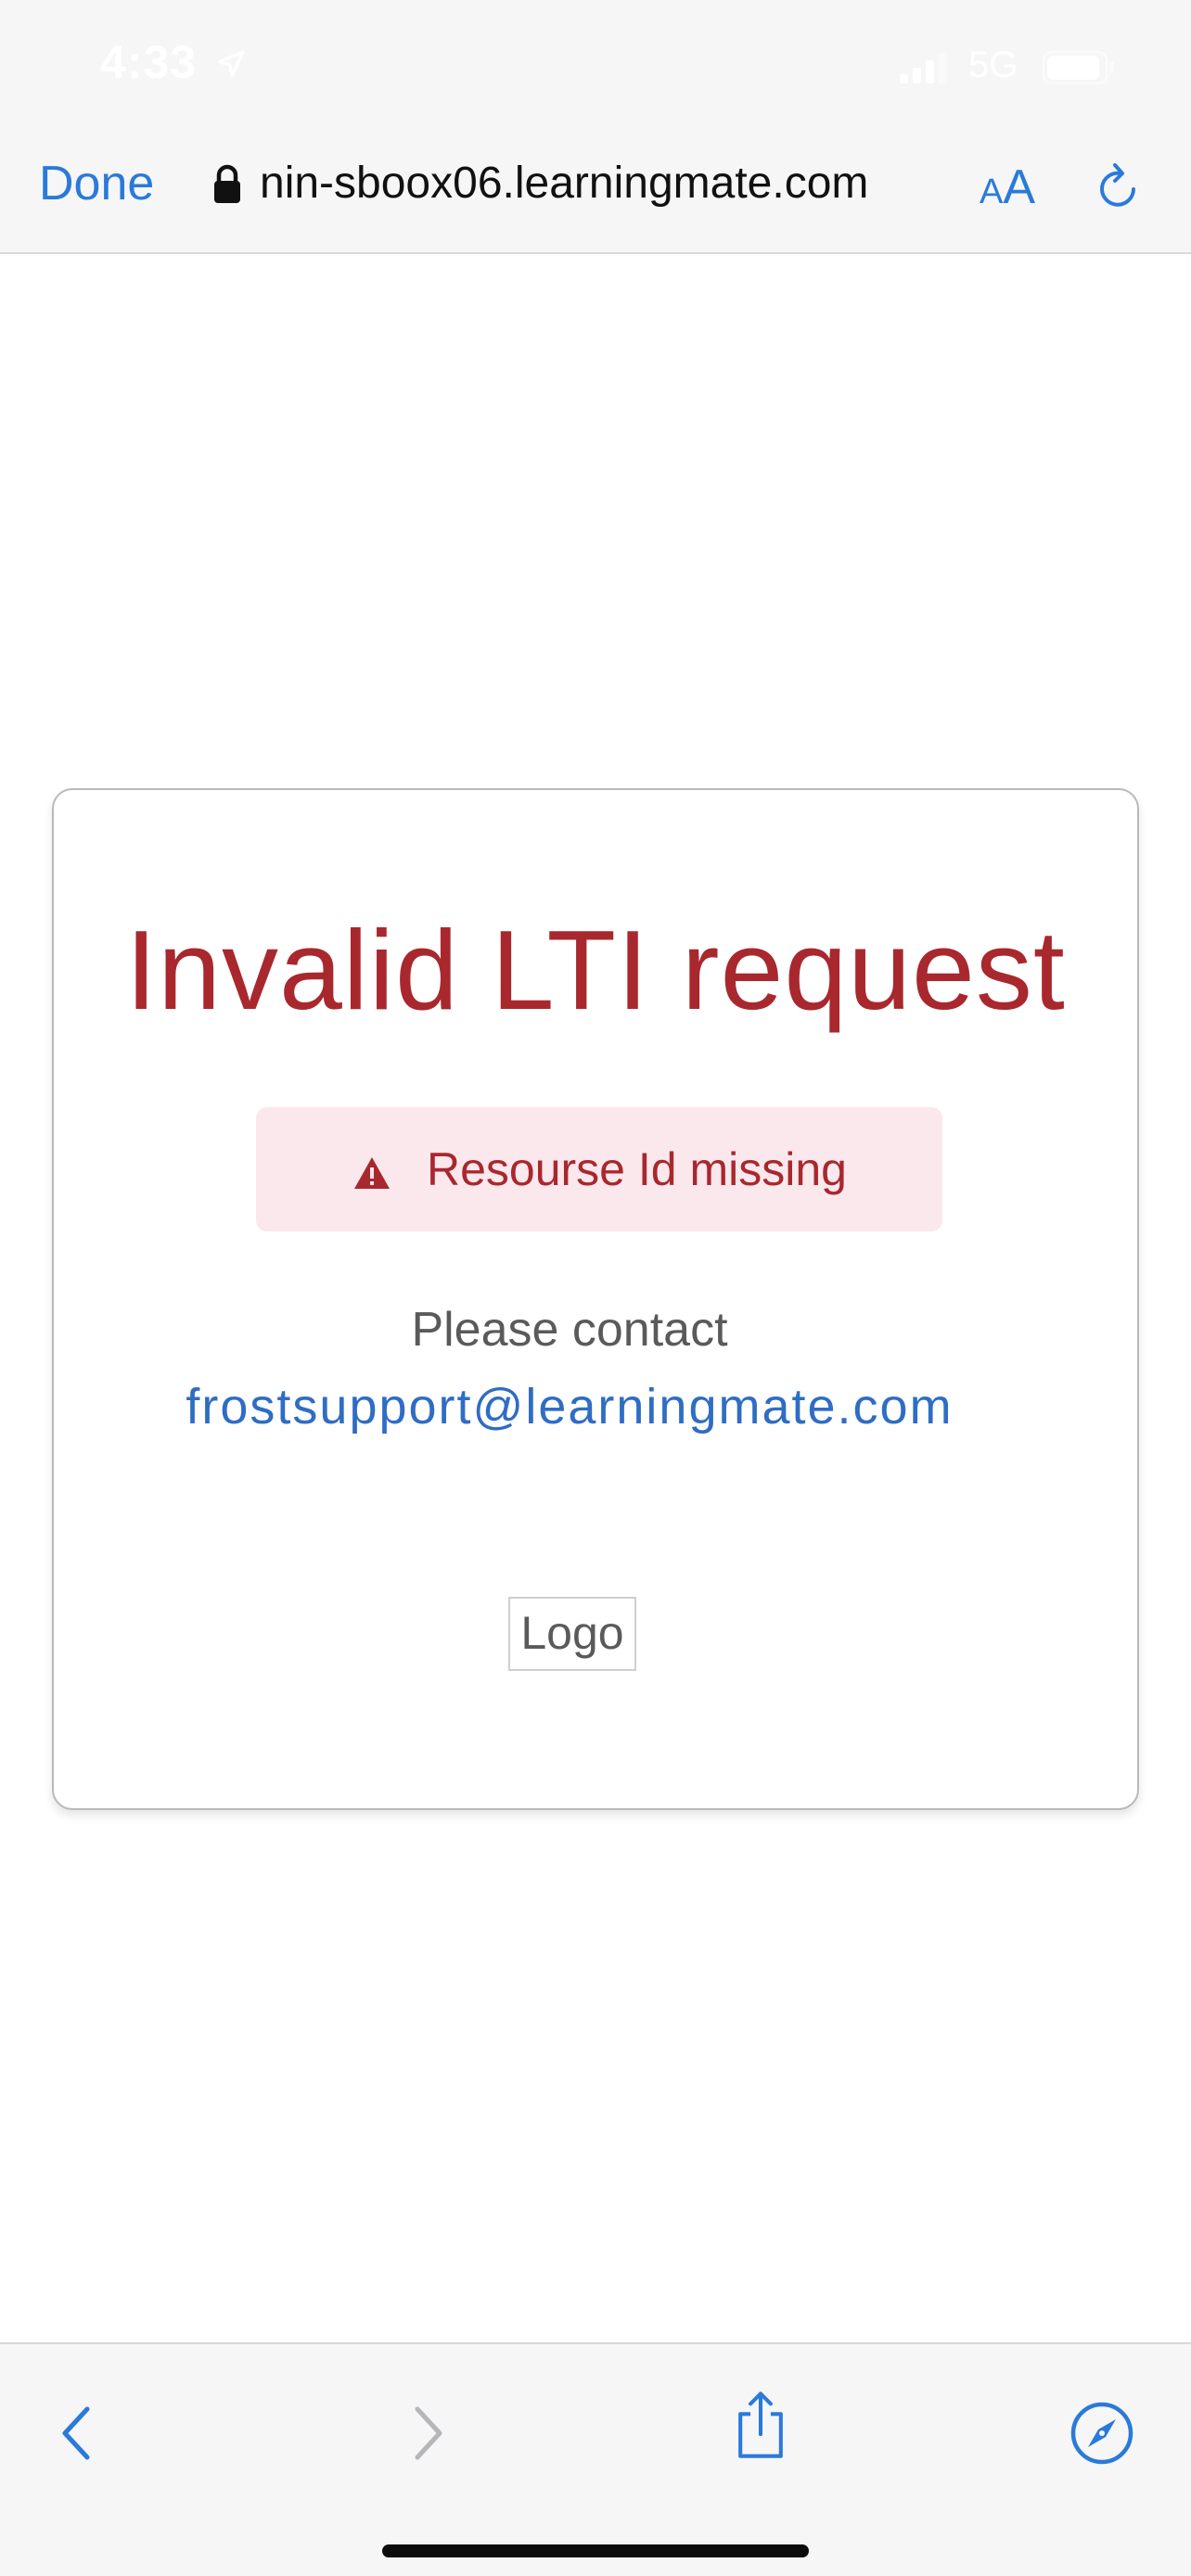 This screenshot has height=2576, width=1191. Describe the element at coordinates (595, 970) in the screenshot. I see `page-title: Invalid LTI request` at that location.